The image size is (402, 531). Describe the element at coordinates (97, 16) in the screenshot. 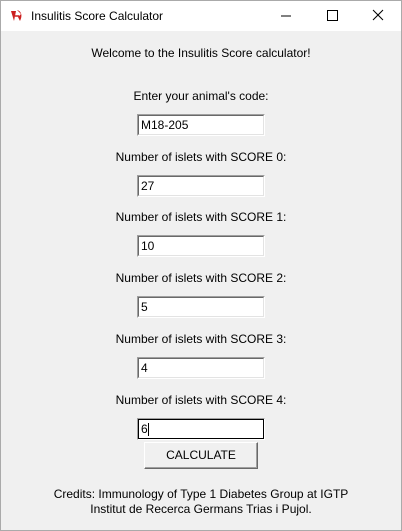

I see `window-title: Insulitis Score Calculator` at that location.